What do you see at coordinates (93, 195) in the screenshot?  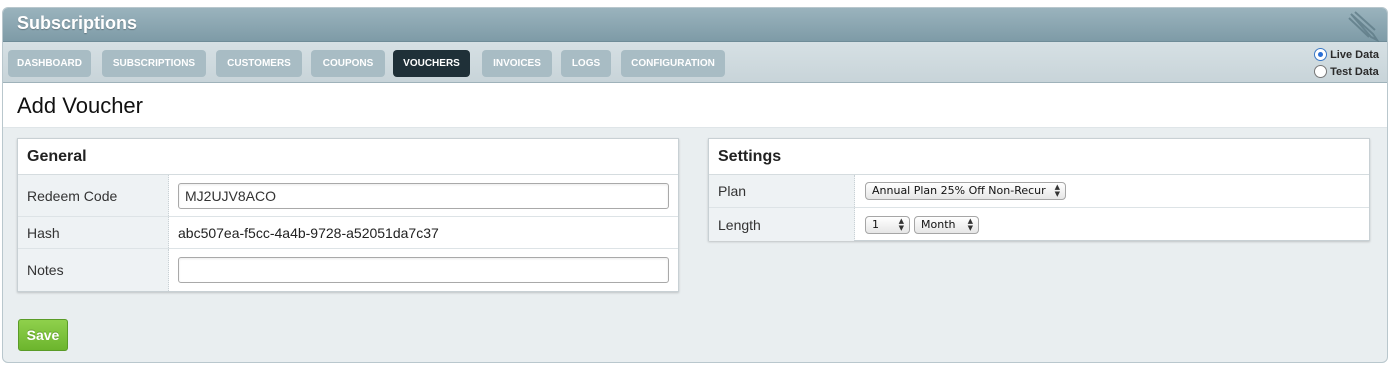 I see `redeem-code-label: Redeem Code` at bounding box center [93, 195].